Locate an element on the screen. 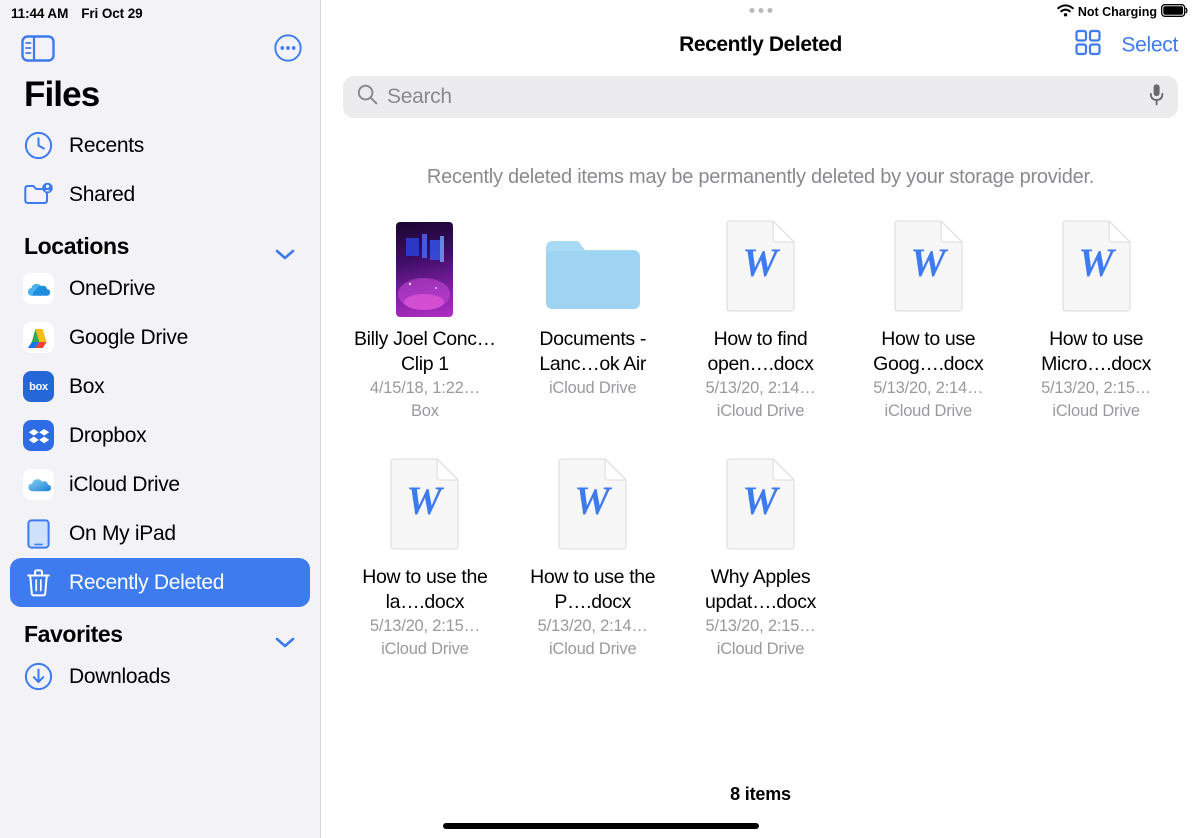  sidebar-item-label: Downloads is located at coordinates (120, 676).